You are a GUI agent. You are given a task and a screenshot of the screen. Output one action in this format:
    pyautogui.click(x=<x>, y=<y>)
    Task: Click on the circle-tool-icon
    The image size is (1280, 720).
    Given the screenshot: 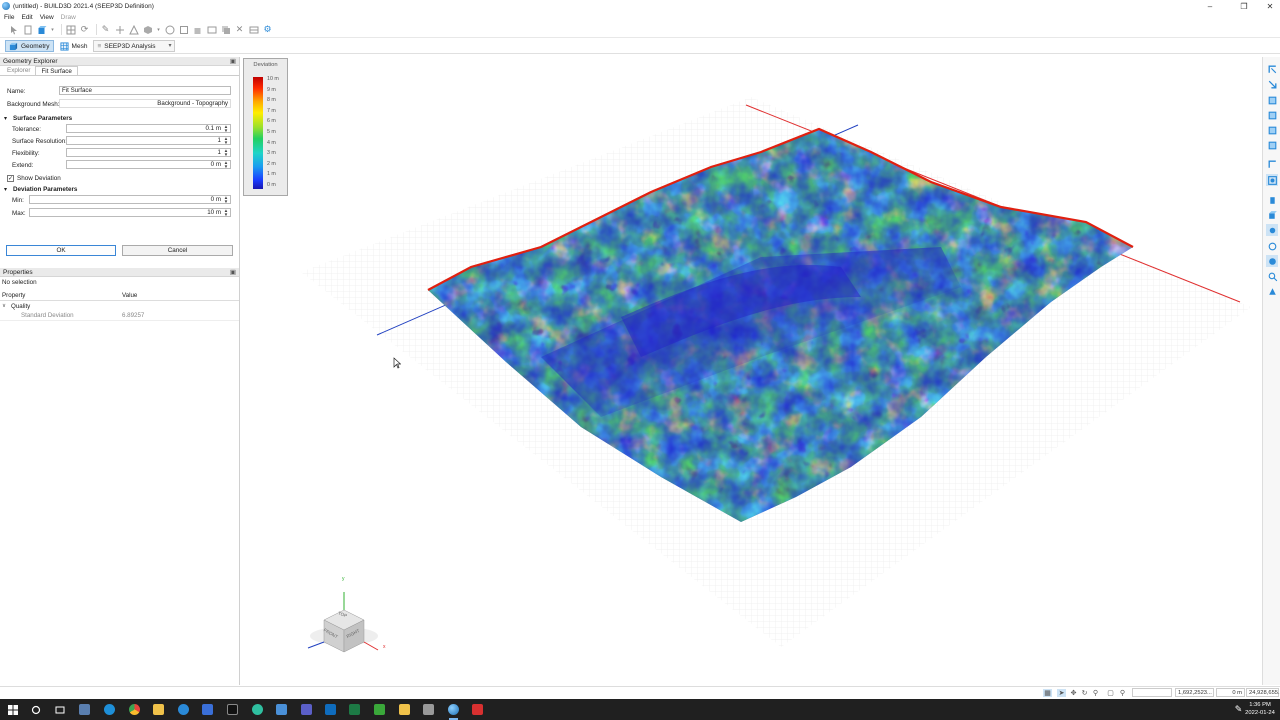 What is the action you would take?
    pyautogui.click(x=1272, y=246)
    